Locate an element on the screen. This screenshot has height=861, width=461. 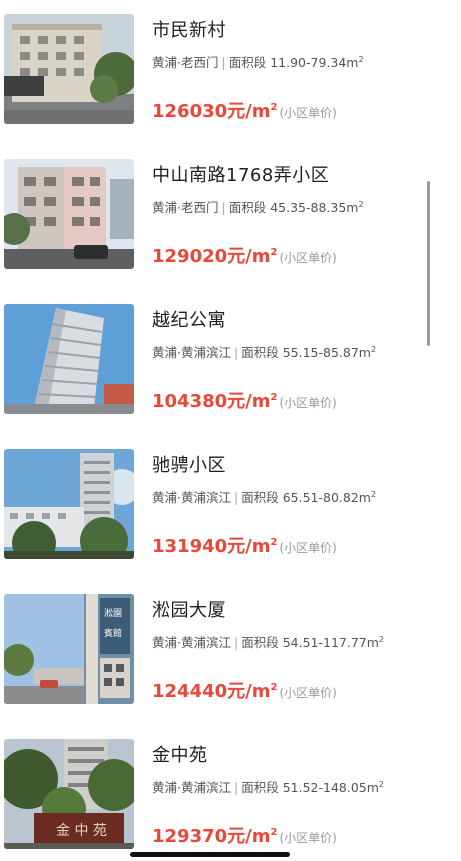
scrollbar is located at coordinates (428, 263).